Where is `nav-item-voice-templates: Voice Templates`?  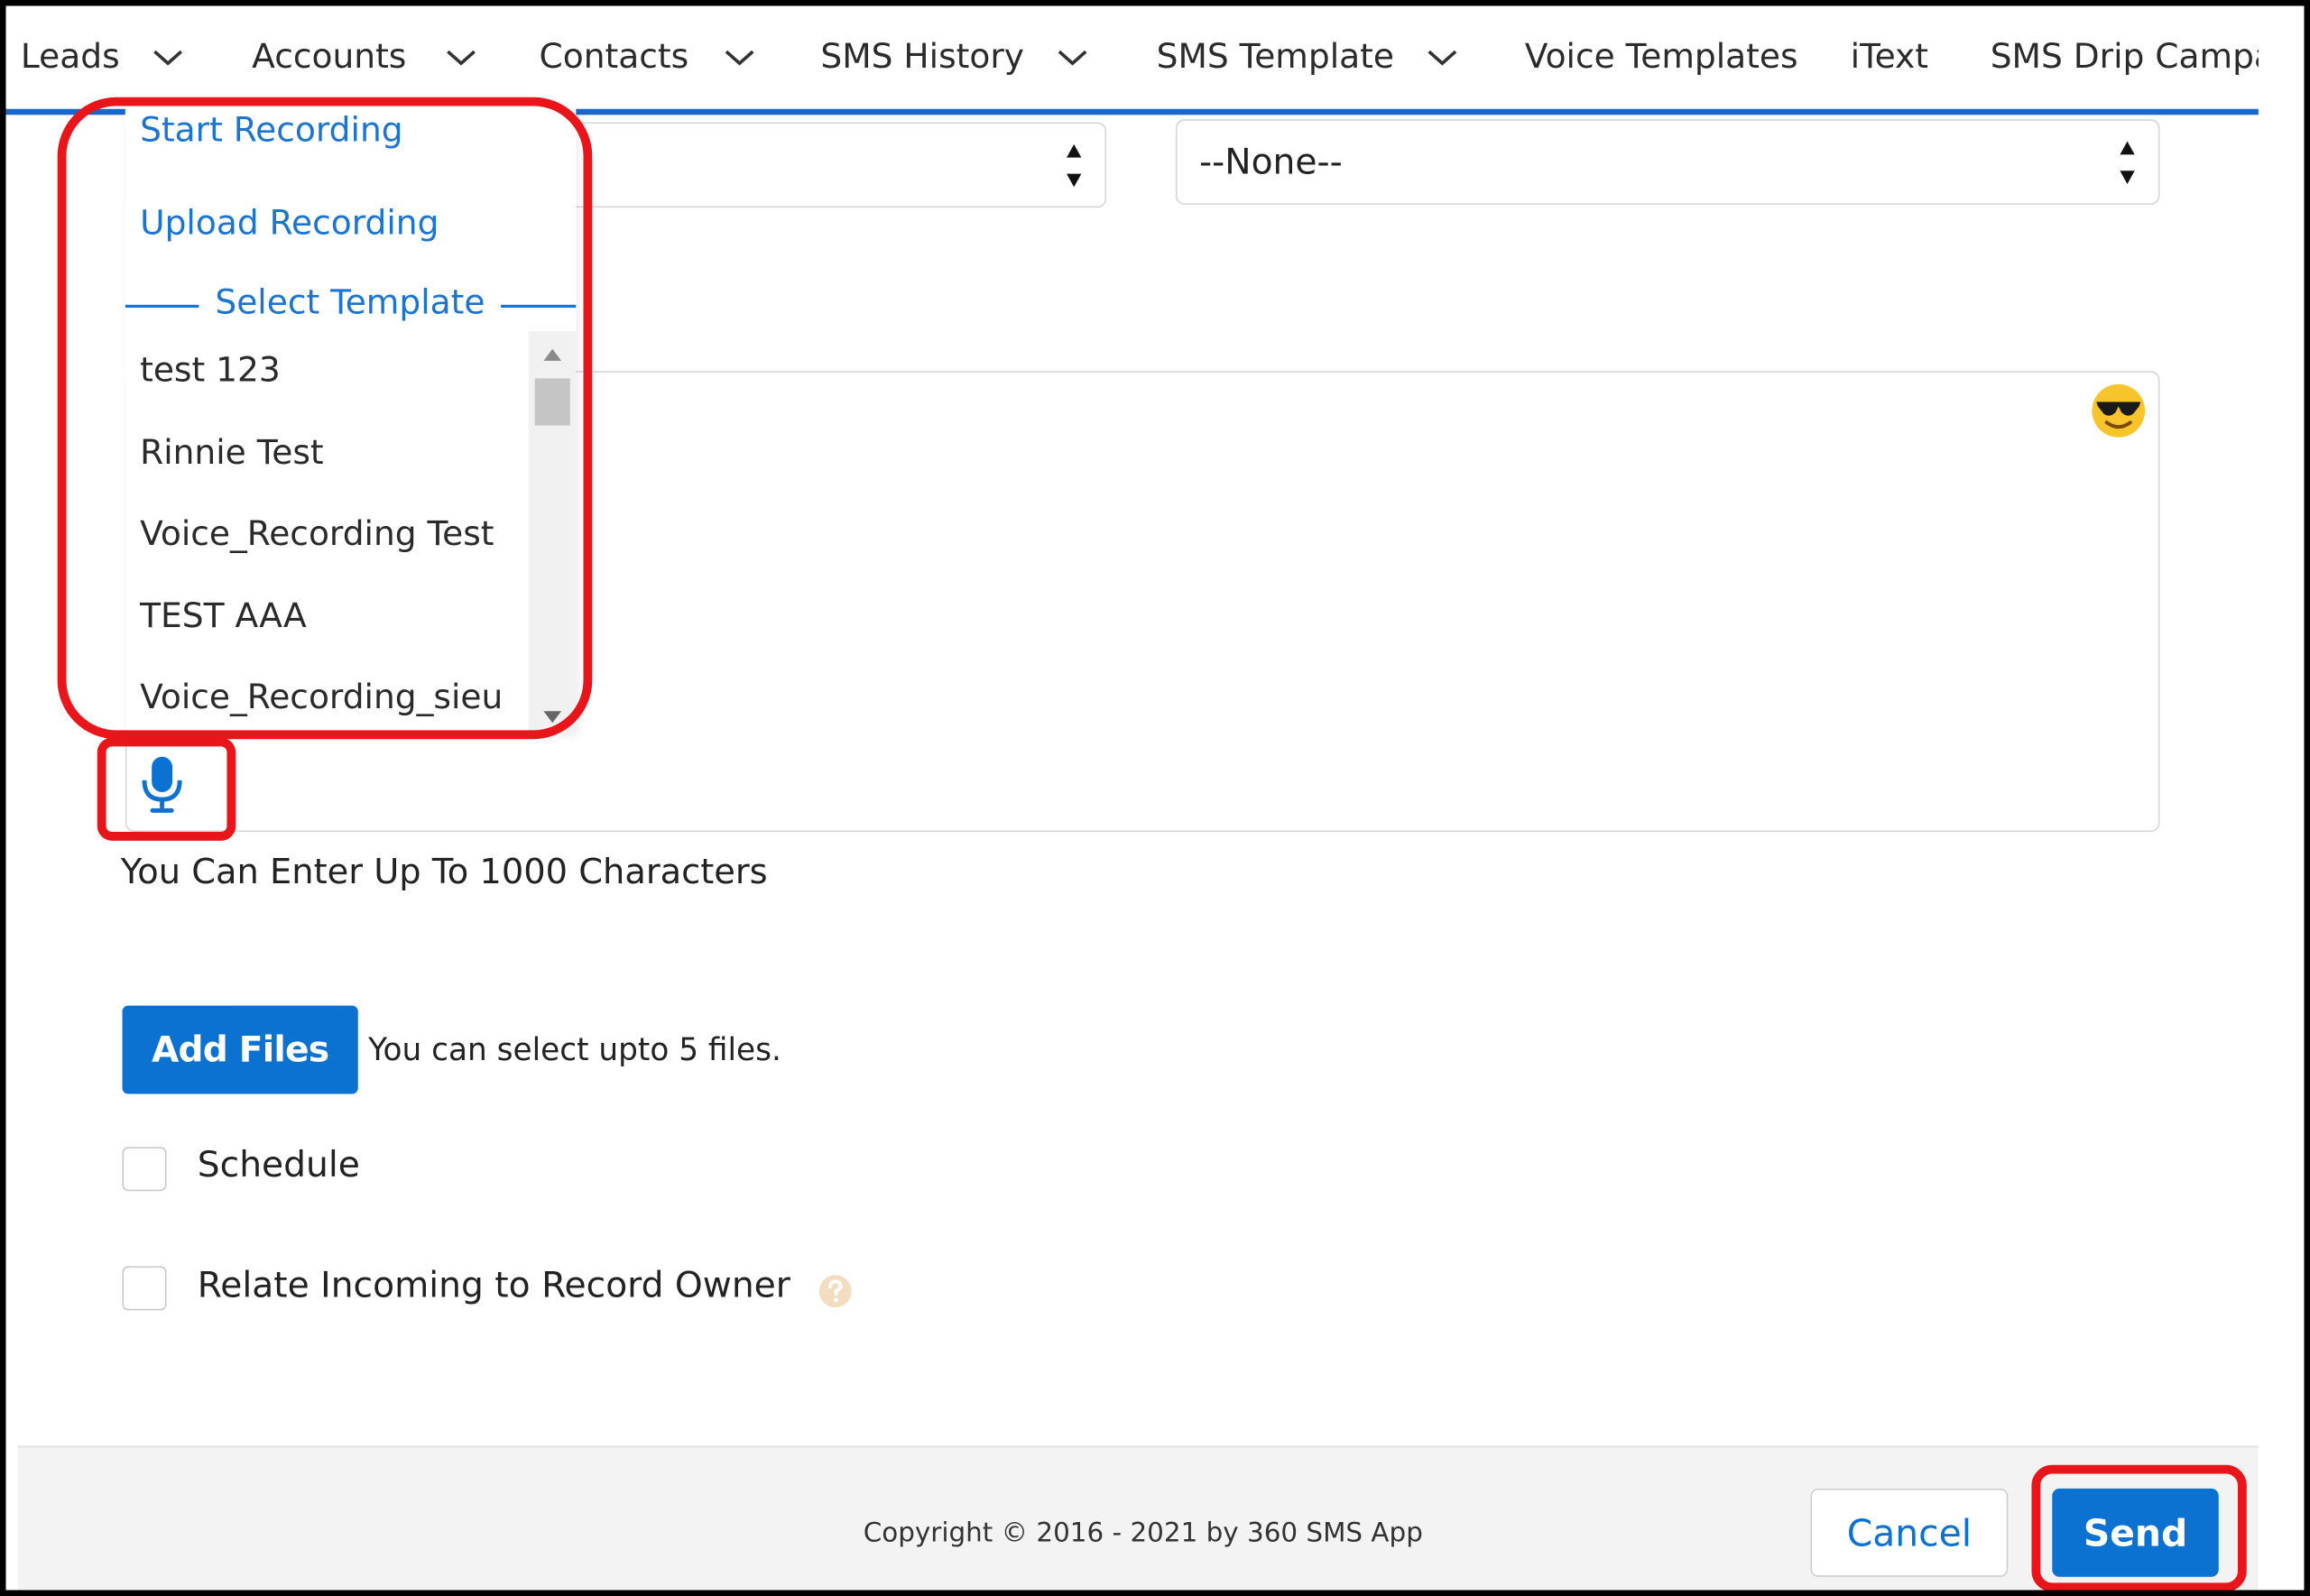 nav-item-voice-templates: Voice Templates is located at coordinates (1661, 57).